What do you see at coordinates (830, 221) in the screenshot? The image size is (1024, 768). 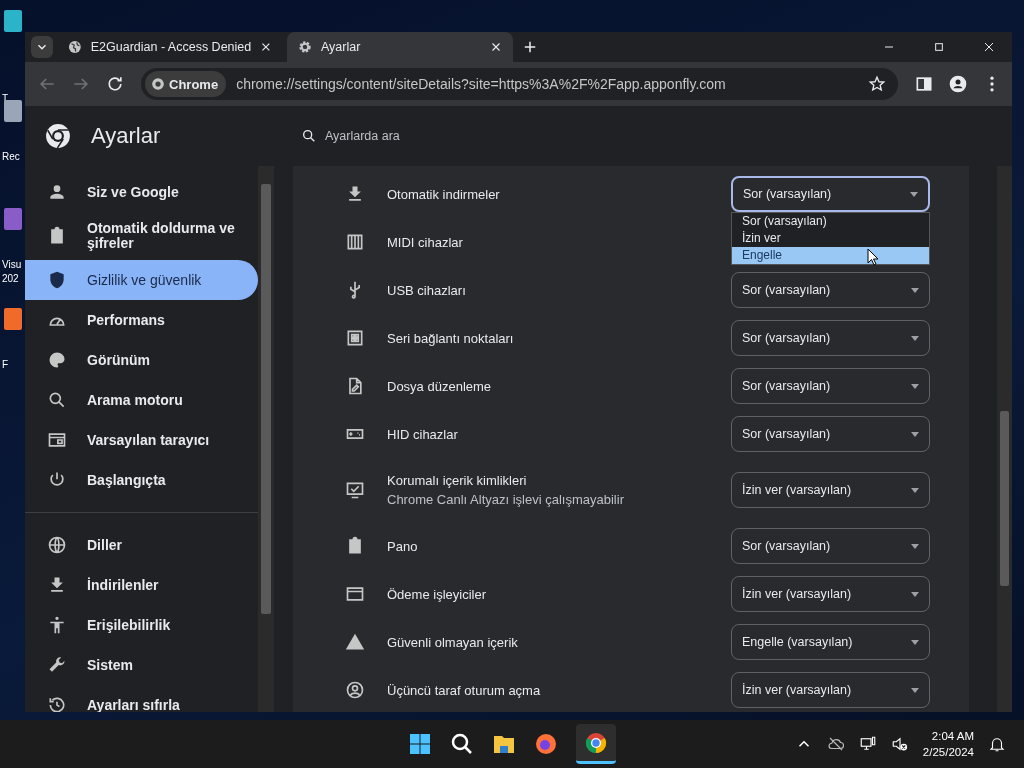 I see `dropdown-option: Sor (varsayılan)` at bounding box center [830, 221].